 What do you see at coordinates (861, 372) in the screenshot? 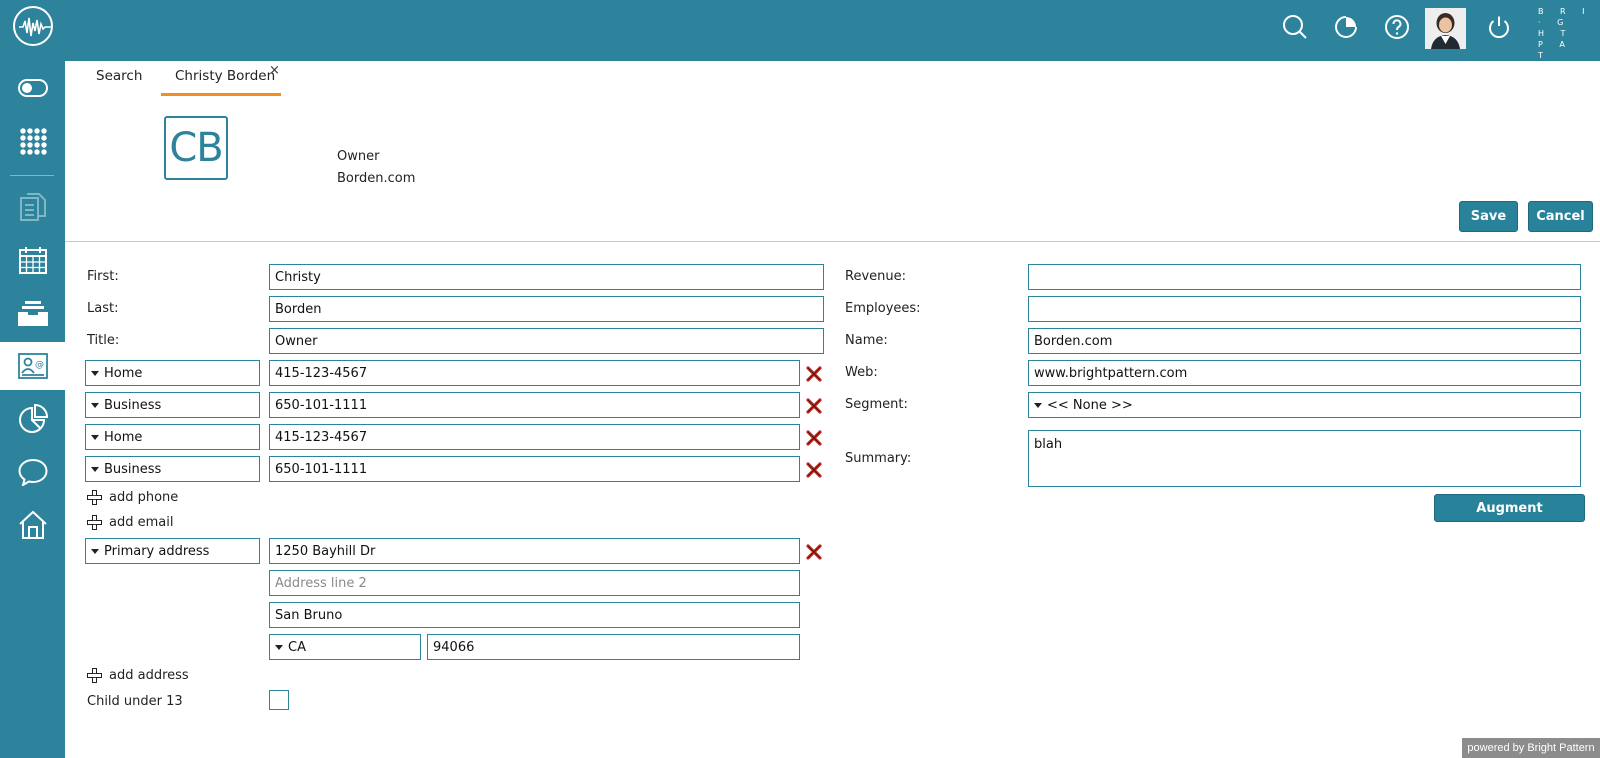
I see `web-label: Web:` at bounding box center [861, 372].